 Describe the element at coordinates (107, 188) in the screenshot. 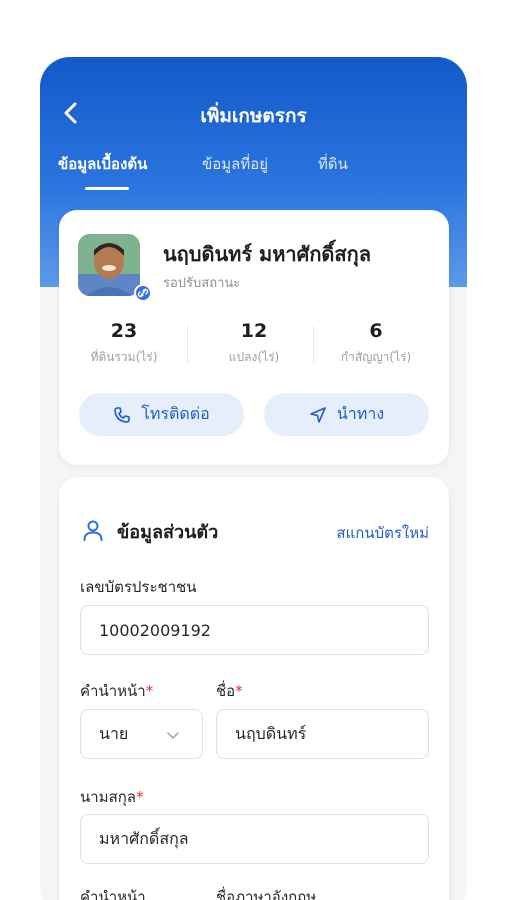

I see `active-tab-indicator` at that location.